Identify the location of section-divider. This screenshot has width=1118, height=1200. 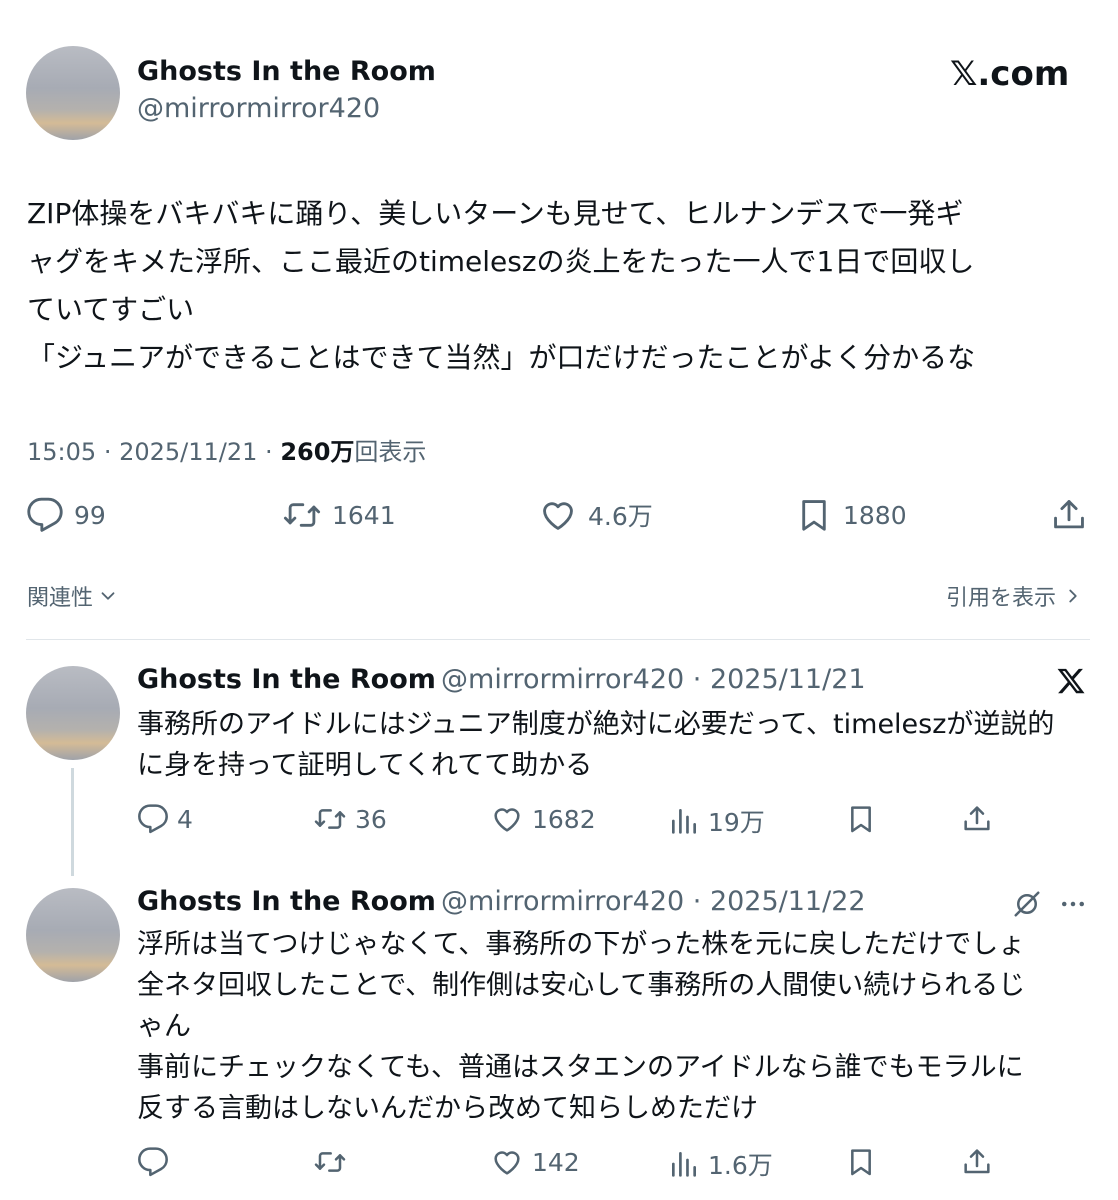
(558, 639).